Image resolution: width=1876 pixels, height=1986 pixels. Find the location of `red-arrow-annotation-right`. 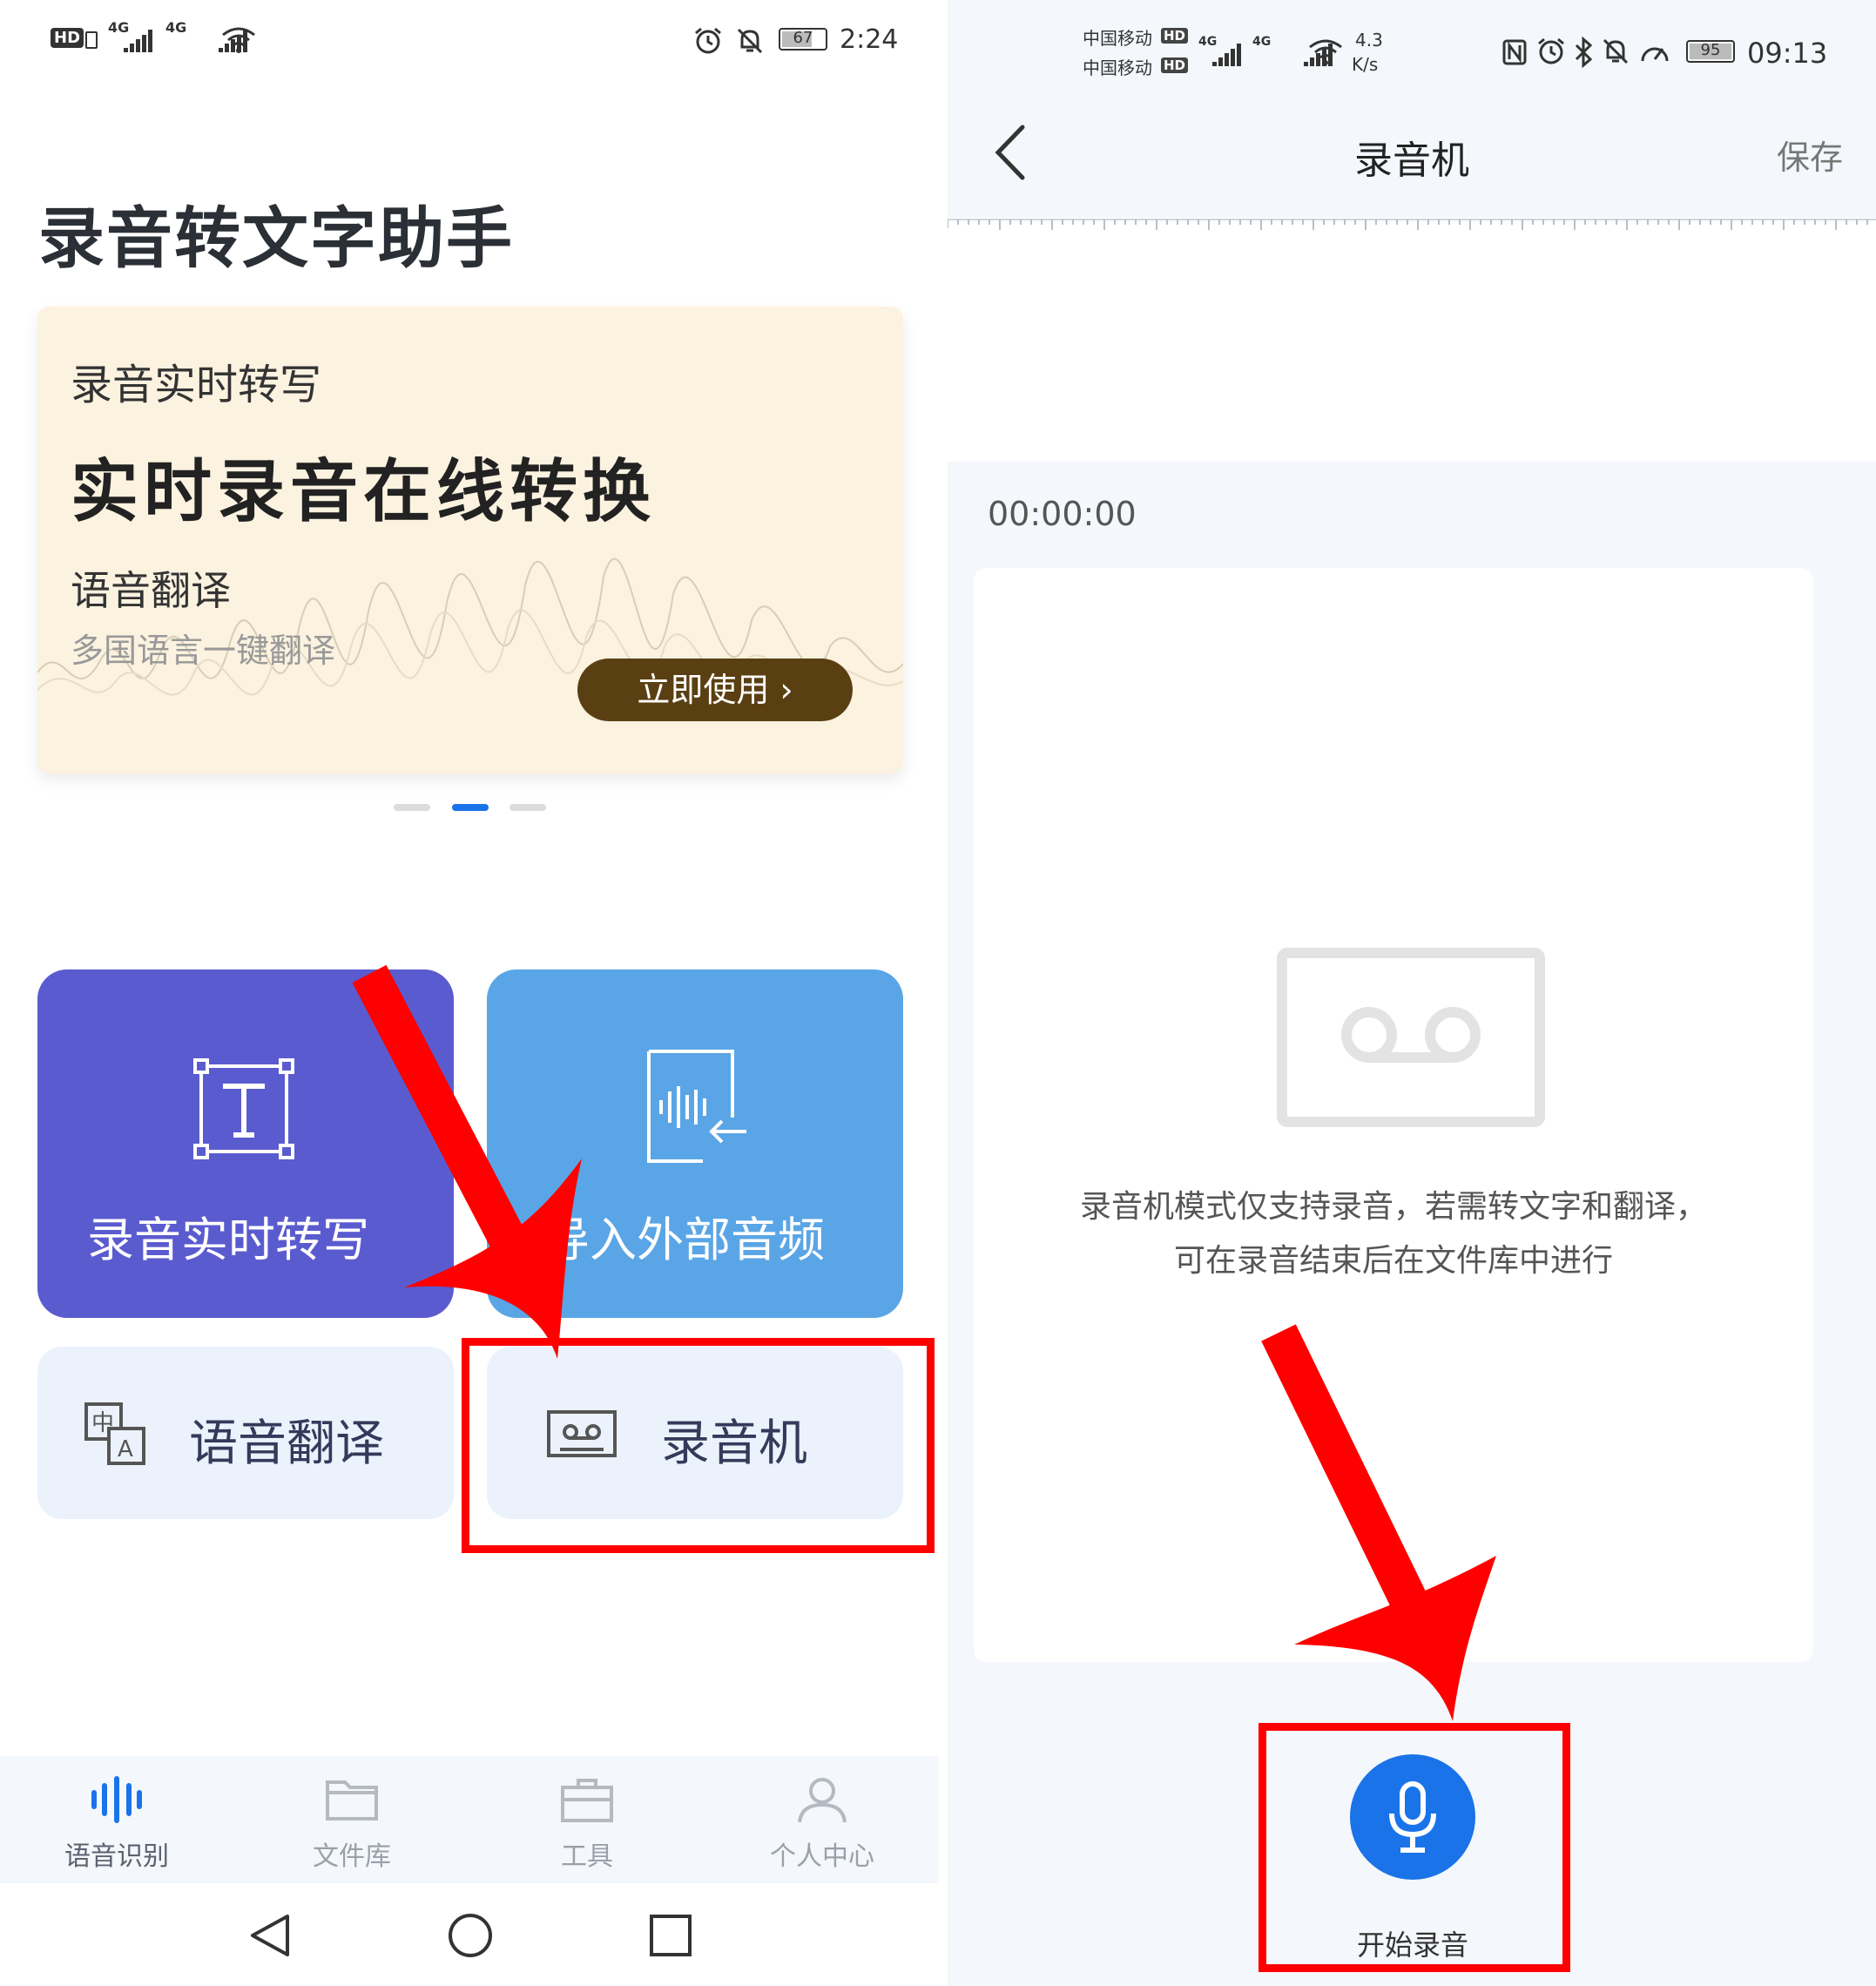

red-arrow-annotation-right is located at coordinates (1378, 1523).